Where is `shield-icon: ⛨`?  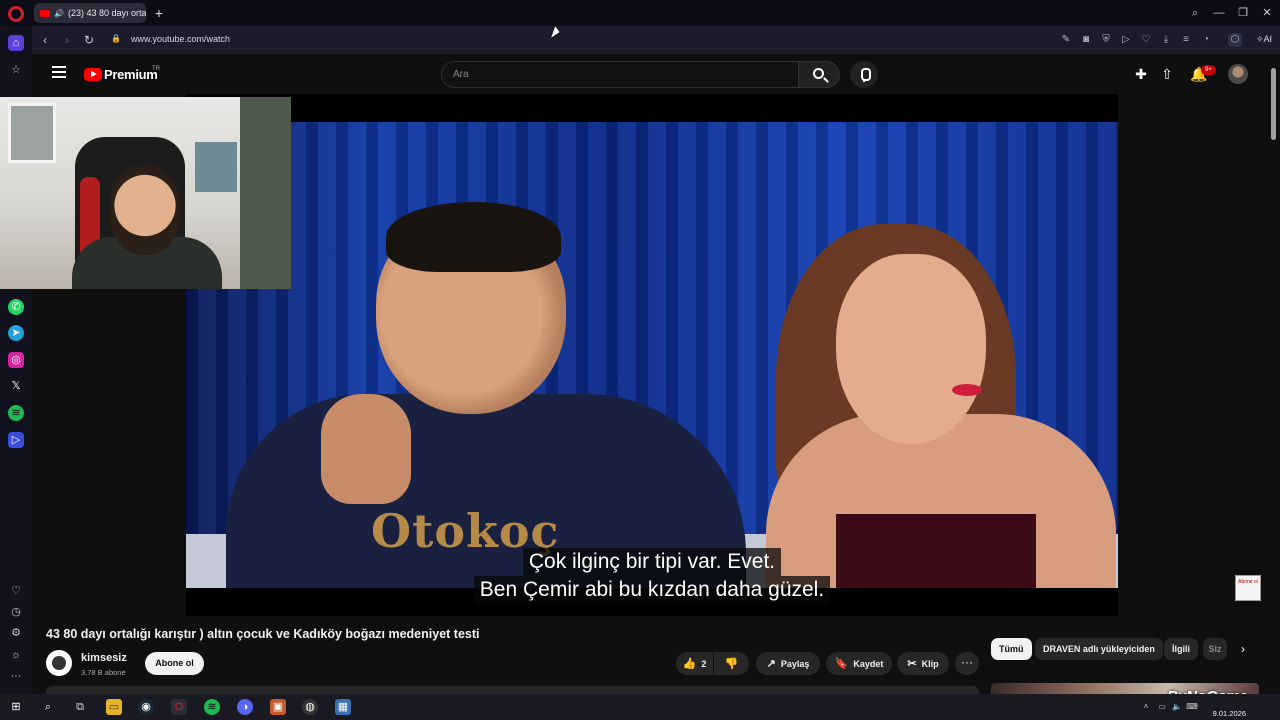 shield-icon: ⛨ is located at coordinates (1106, 40).